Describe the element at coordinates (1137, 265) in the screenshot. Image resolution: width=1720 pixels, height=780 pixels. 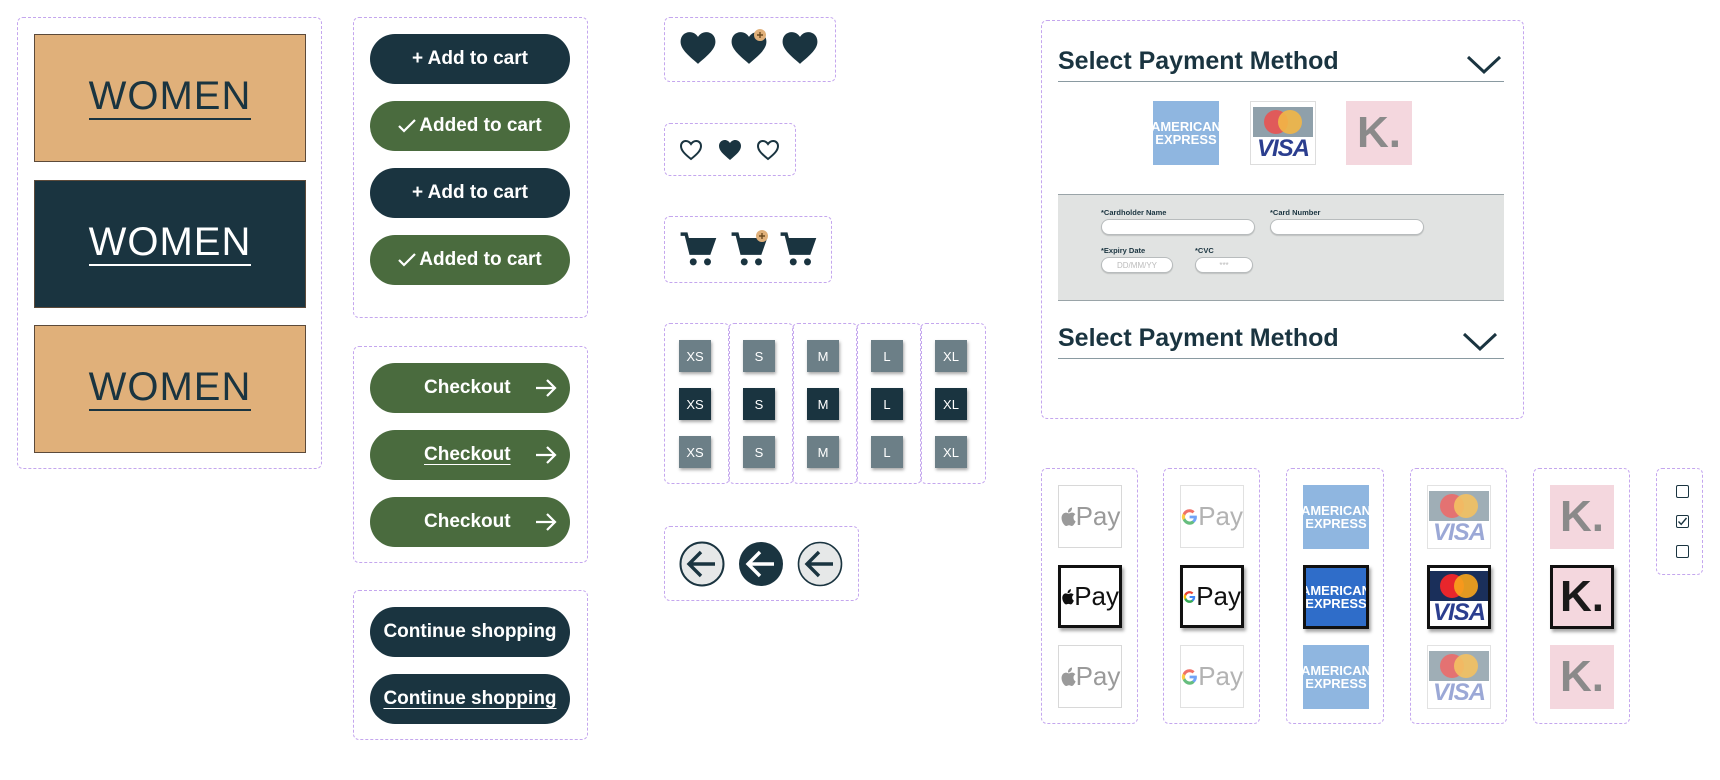
I see `expiry-date-input: DD/MM/YY` at that location.